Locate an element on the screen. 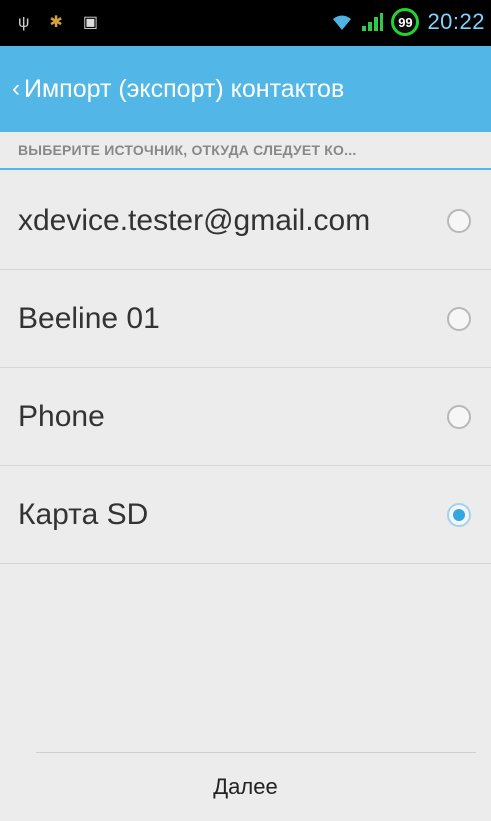 This screenshot has height=821, width=491. source-option-label: Phone is located at coordinates (61, 416).